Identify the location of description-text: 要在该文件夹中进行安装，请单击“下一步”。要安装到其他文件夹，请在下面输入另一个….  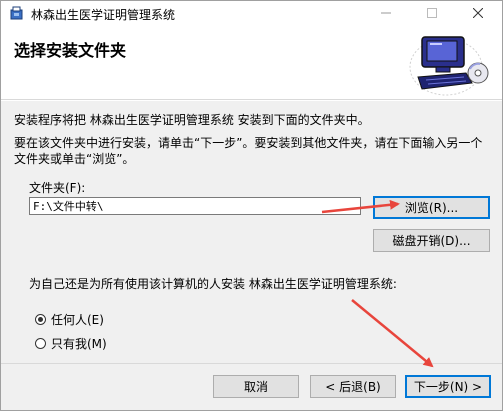
(248, 151).